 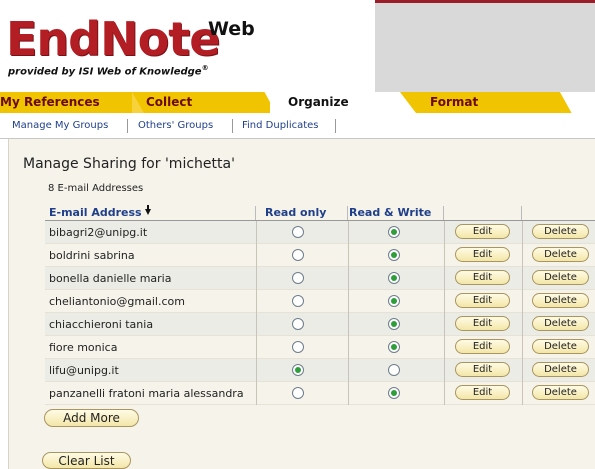 I want to click on row-email: bibagri2@unipg.it, so click(x=98, y=232).